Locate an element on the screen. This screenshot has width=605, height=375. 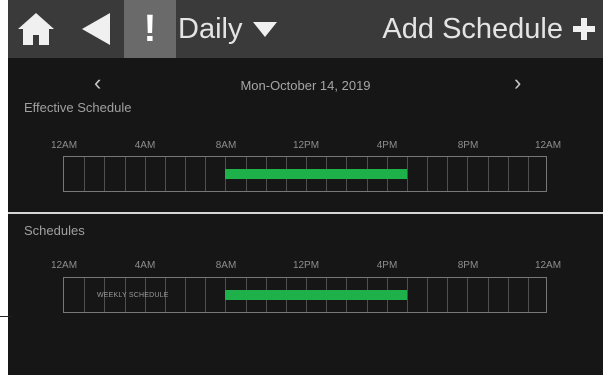
add-schedule-button: Add Schedule is located at coordinates (488, 29).